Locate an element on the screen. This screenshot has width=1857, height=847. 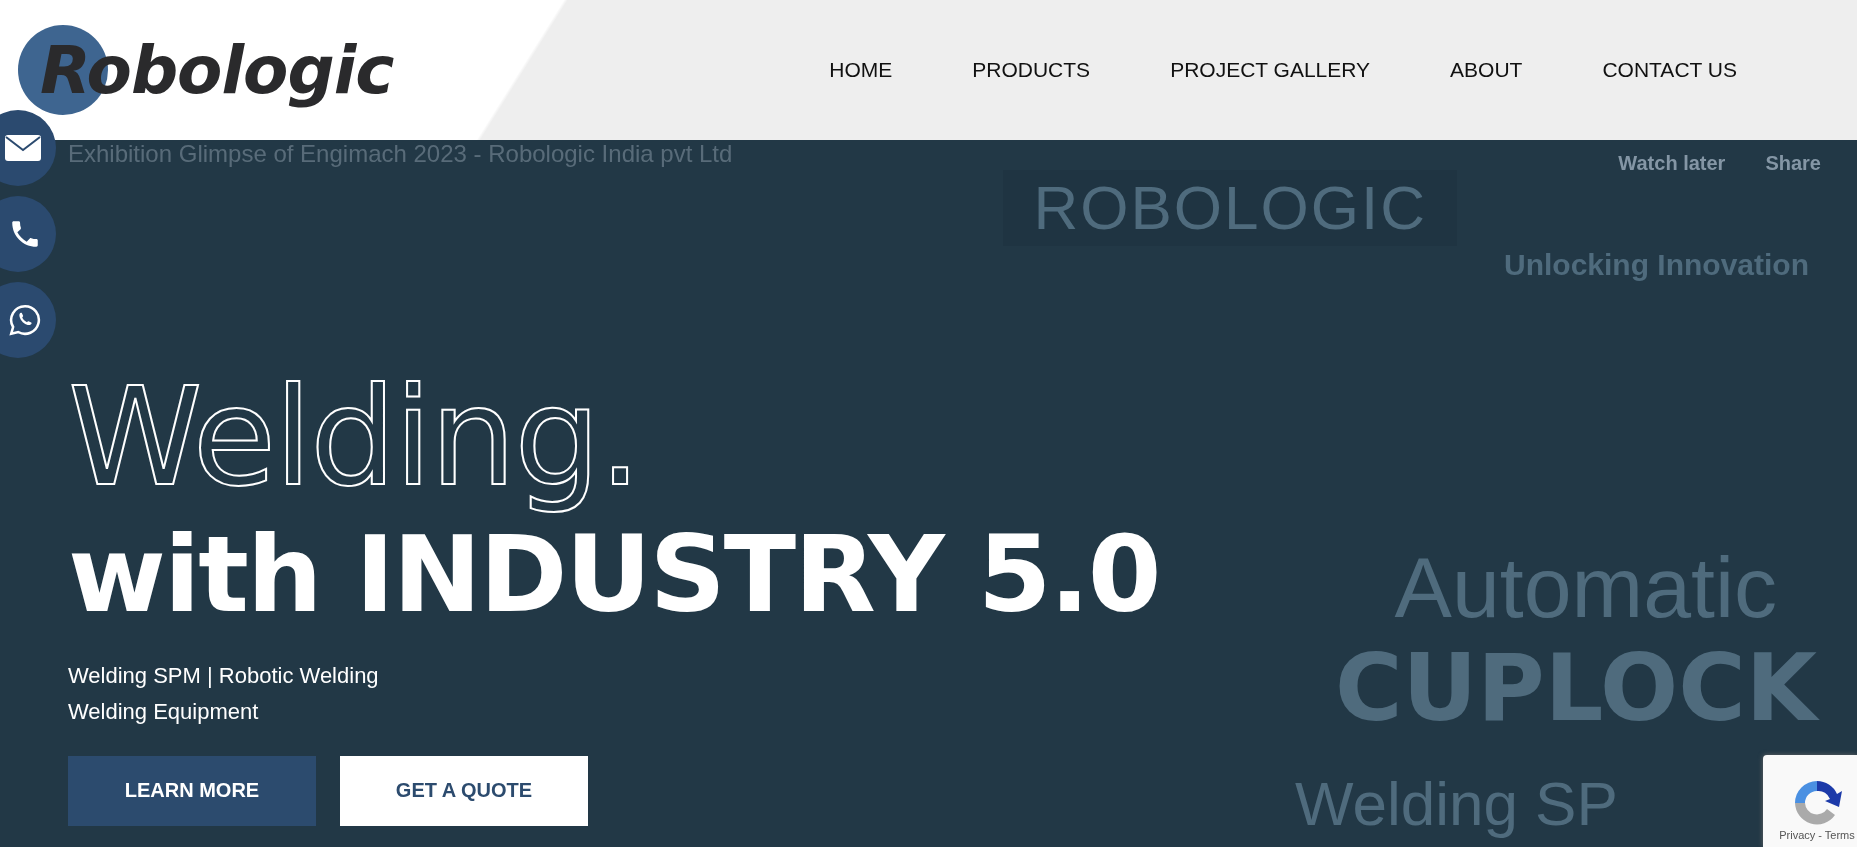
quote-button: GET A QUOTE is located at coordinates (464, 791).